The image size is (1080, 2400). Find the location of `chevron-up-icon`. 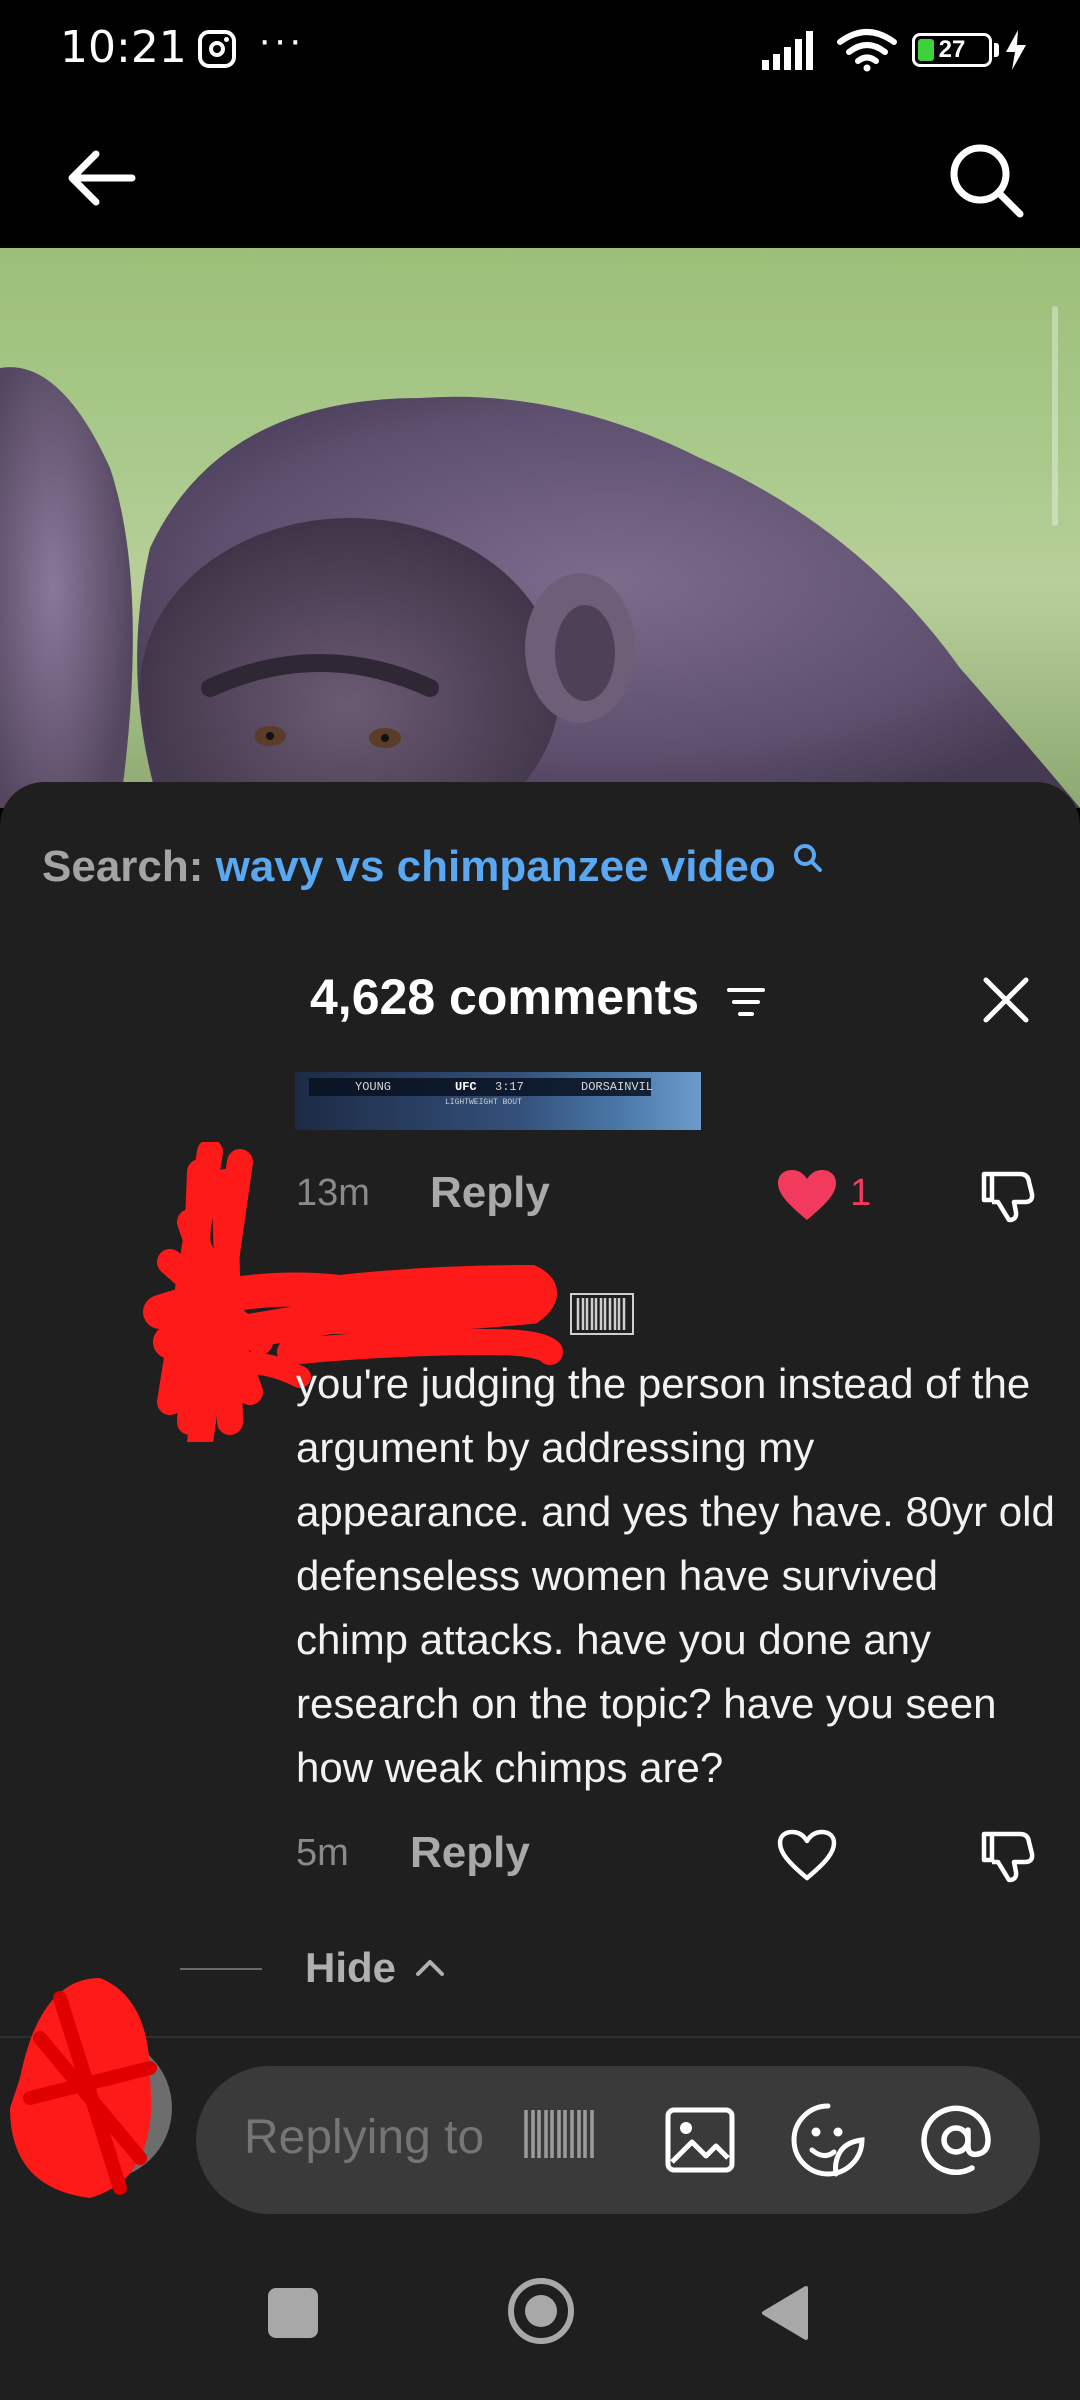

chevron-up-icon is located at coordinates (430, 1968).